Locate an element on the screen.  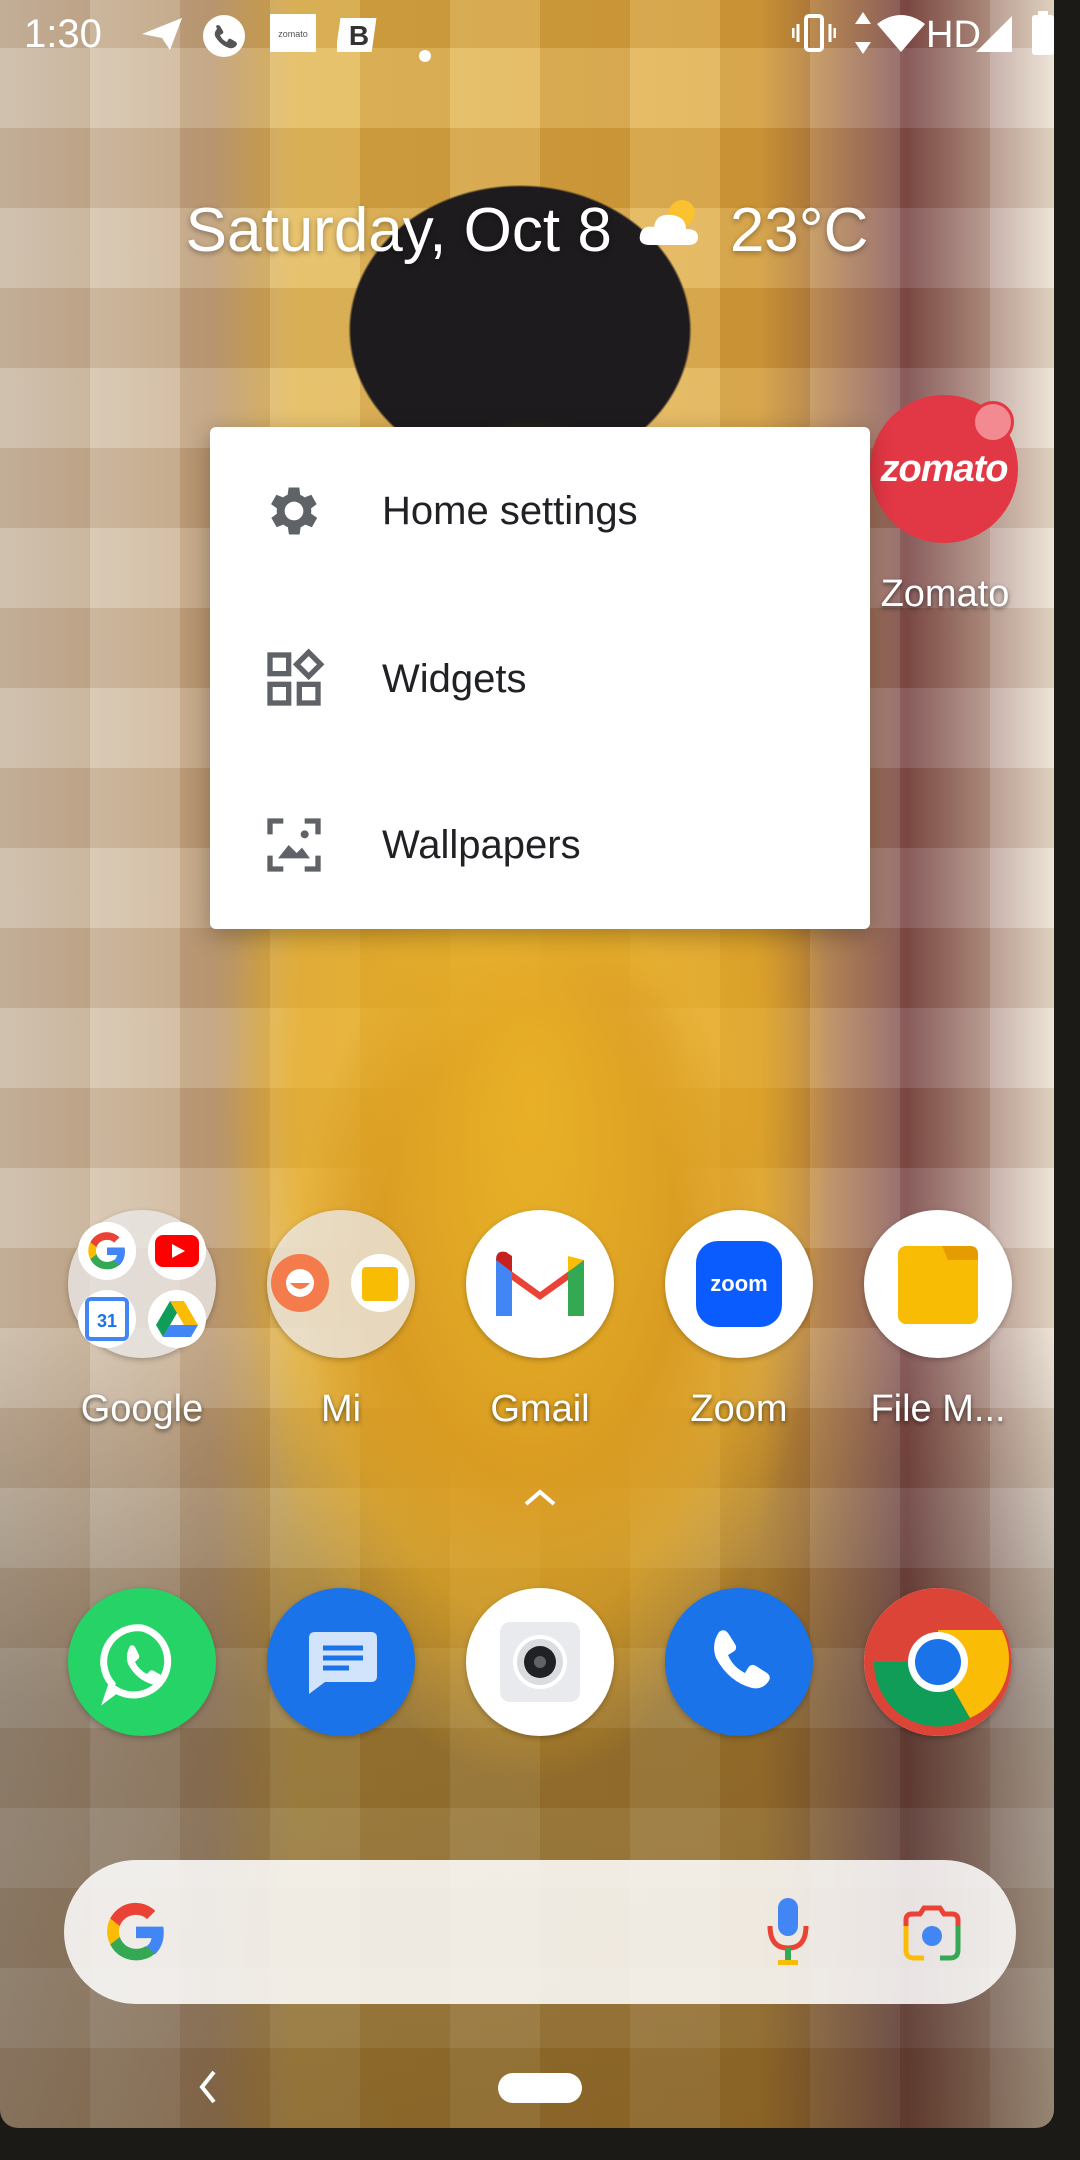
app-label-mi: Mi is located at coordinates (341, 1409).